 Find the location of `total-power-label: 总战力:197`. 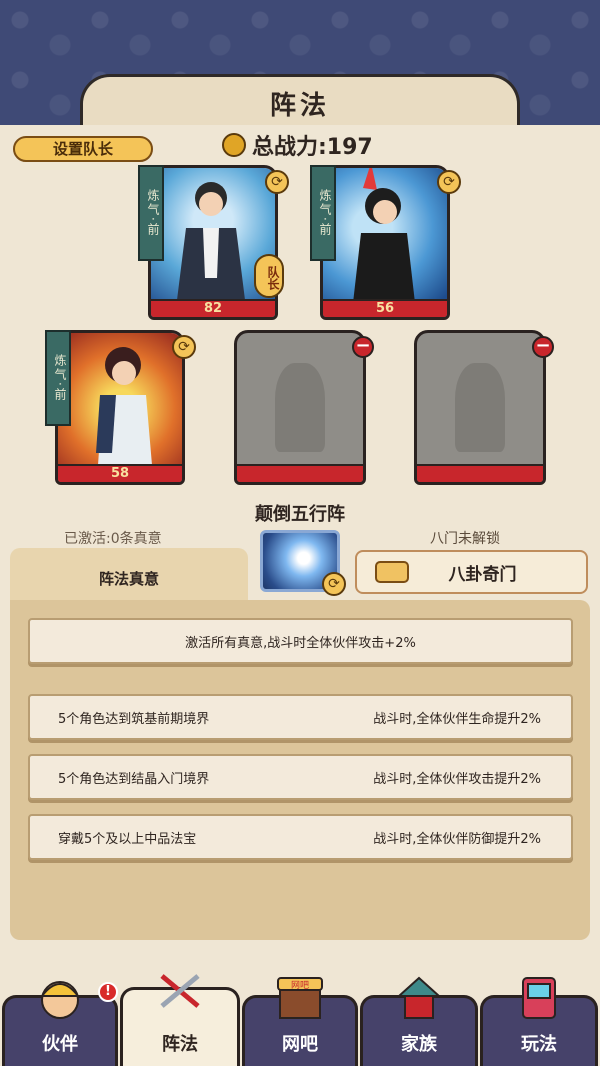

total-power-label: 总战力:197 is located at coordinates (312, 147).